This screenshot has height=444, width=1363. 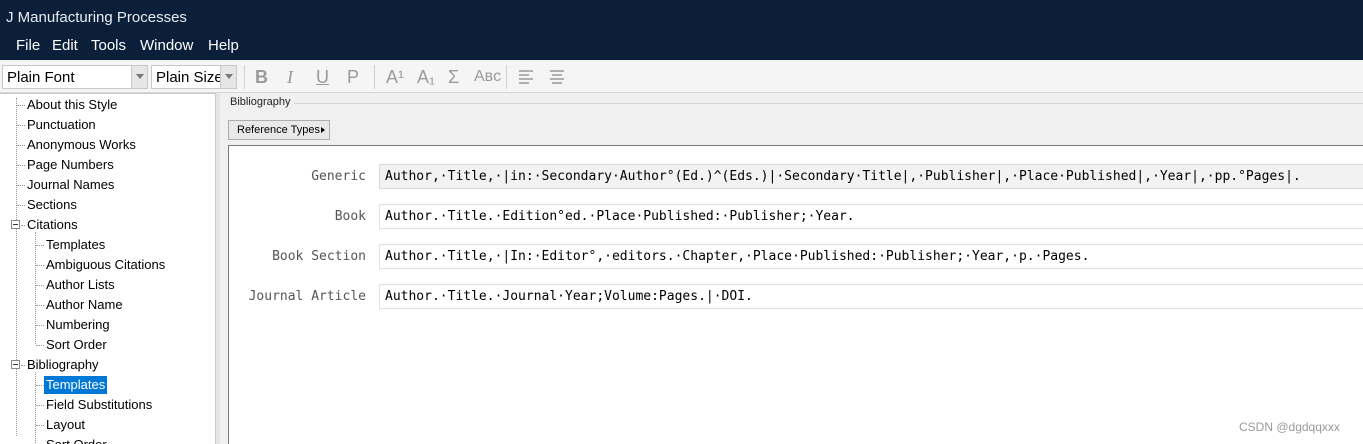 I want to click on tree-item-page-numbers: Page Numbers, so click(x=70, y=165).